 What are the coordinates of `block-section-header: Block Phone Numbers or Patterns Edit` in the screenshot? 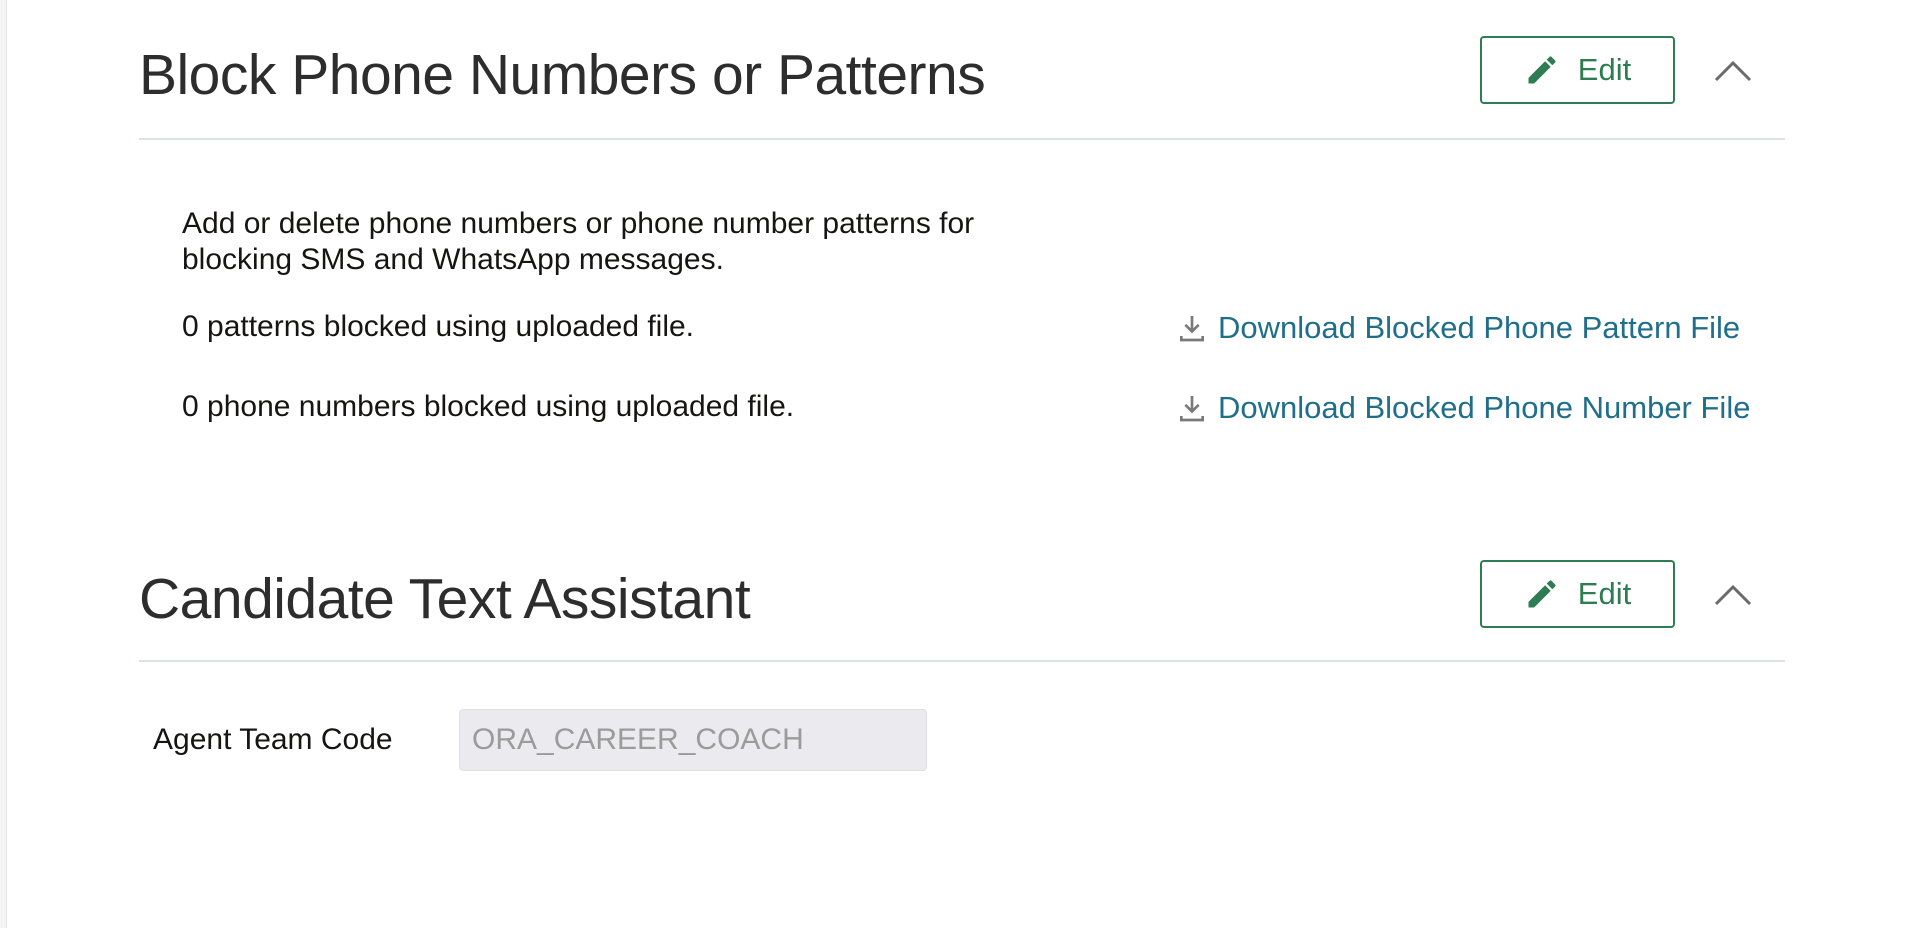 It's located at (962, 100).